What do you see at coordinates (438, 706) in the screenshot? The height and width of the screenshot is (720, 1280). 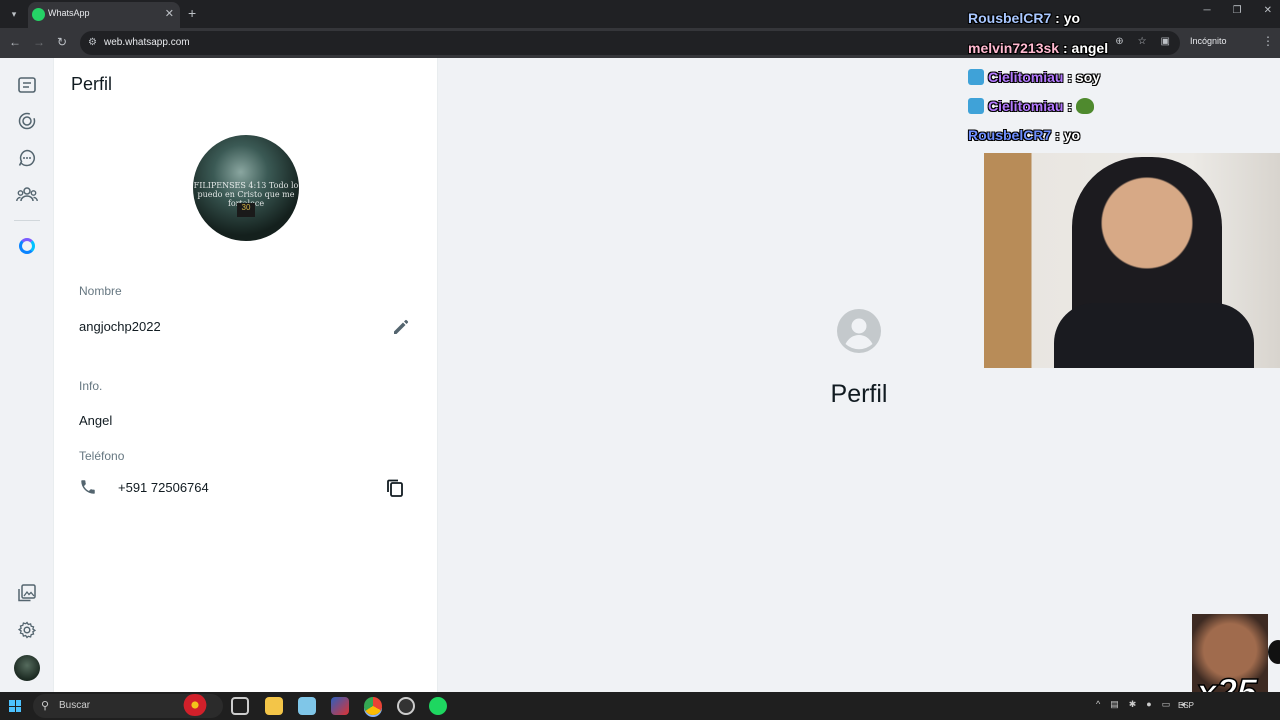 I see `spotify-icon` at bounding box center [438, 706].